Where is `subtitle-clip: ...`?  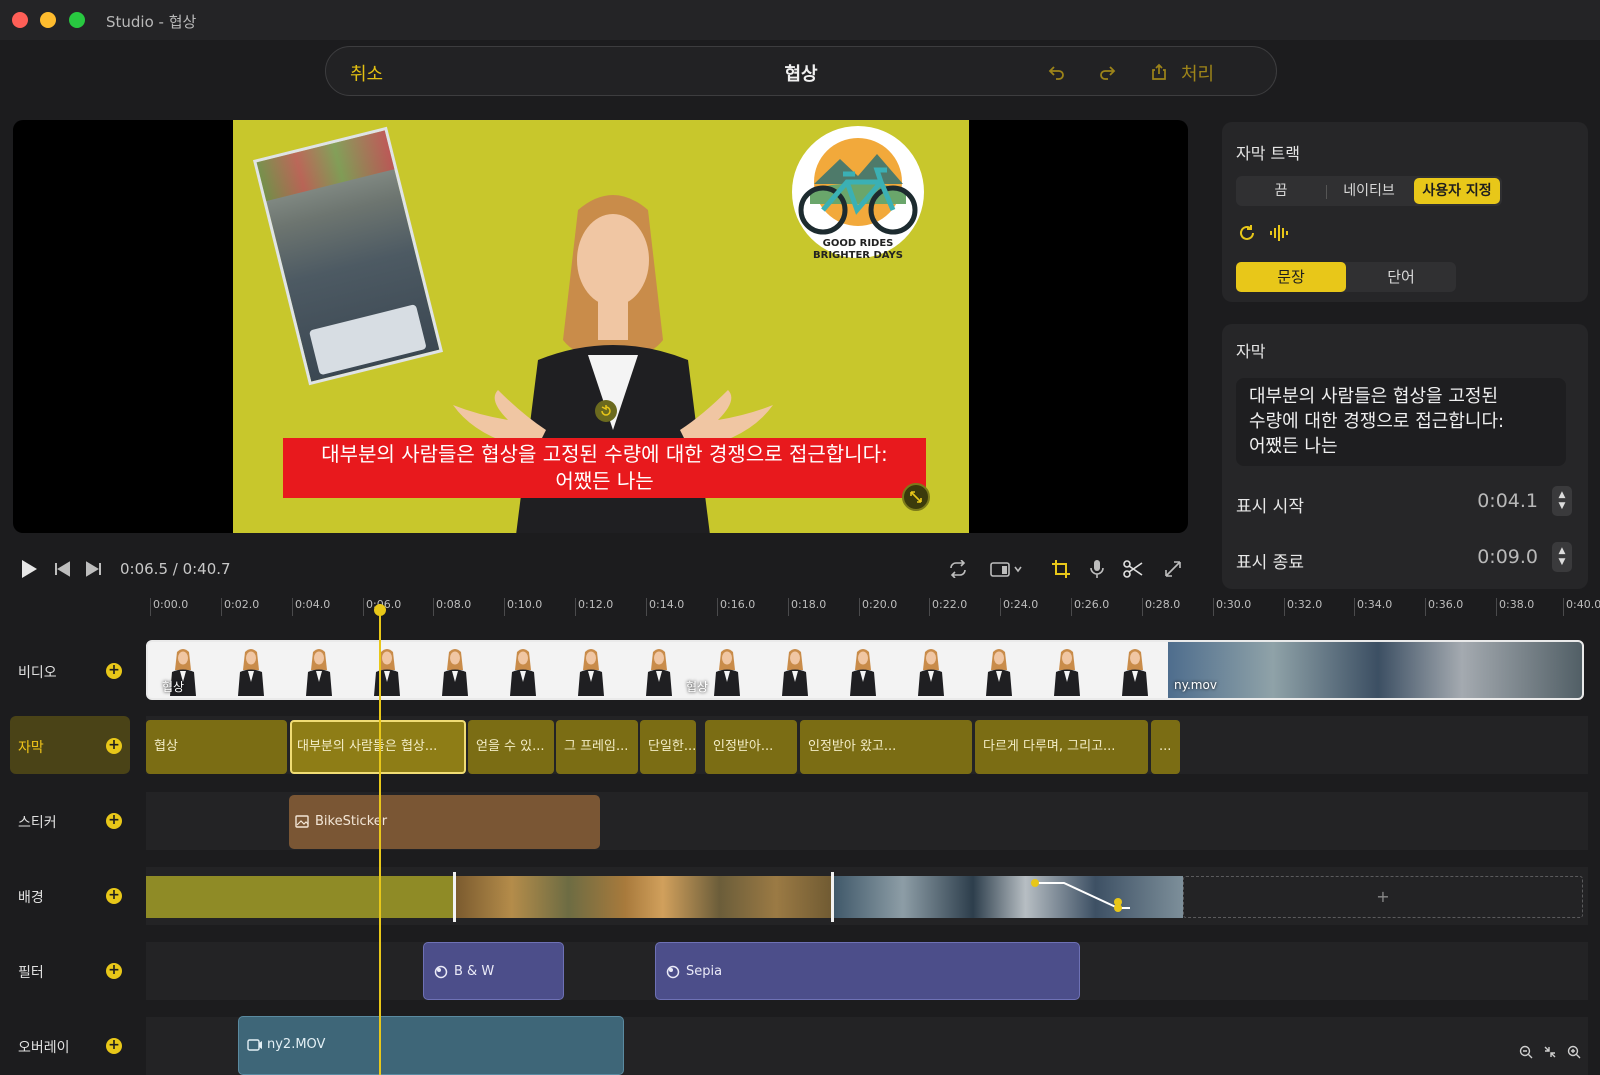 subtitle-clip: ... is located at coordinates (1165, 747).